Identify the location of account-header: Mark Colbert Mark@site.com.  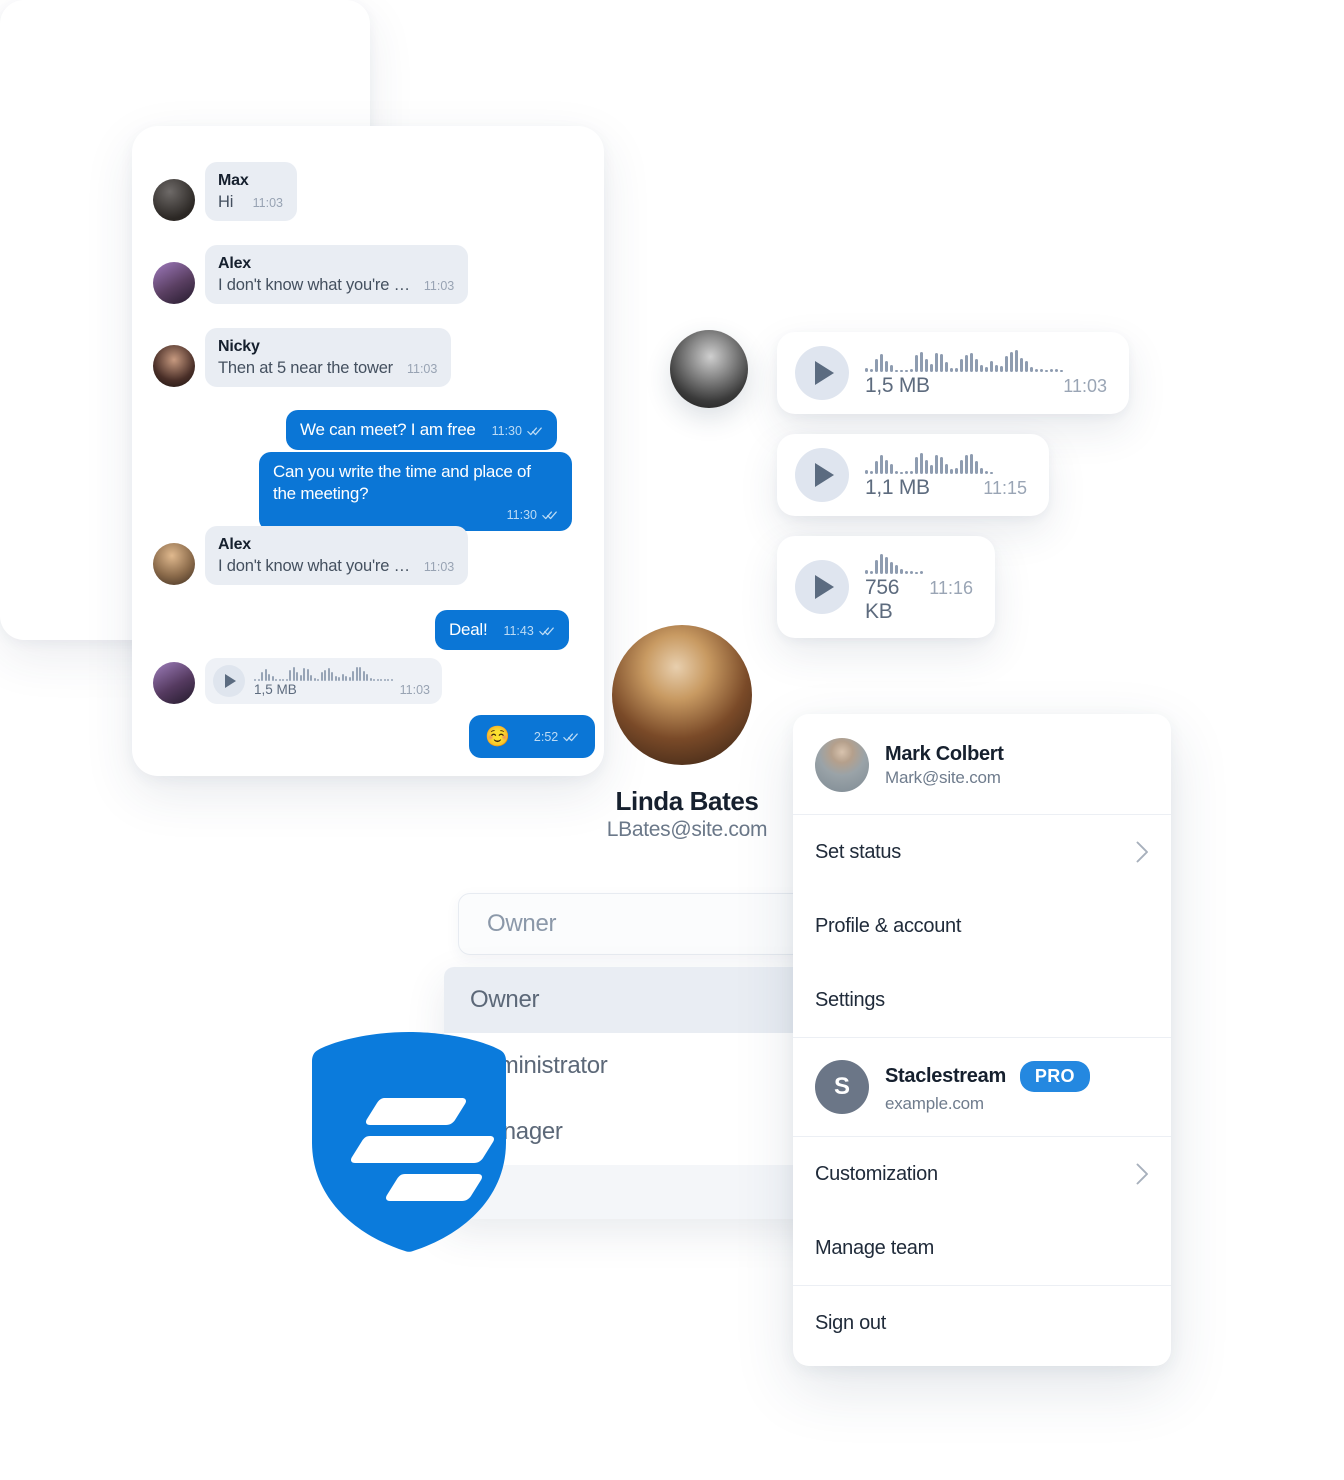
(982, 764).